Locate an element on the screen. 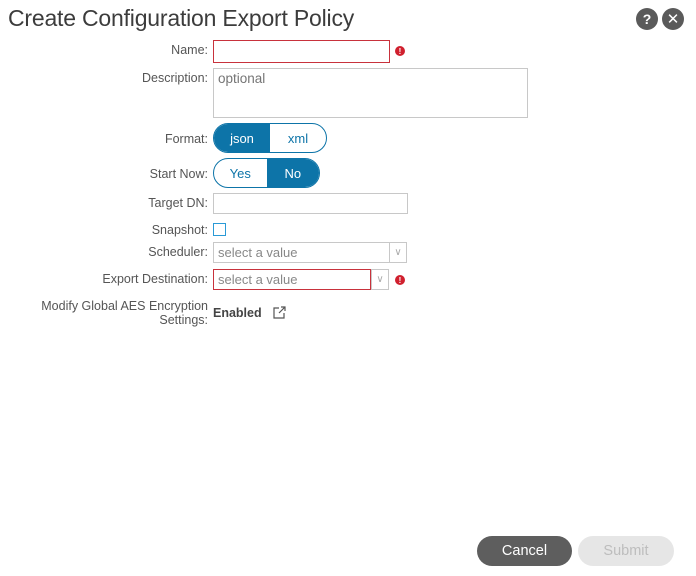  format-label: Format: is located at coordinates (186, 139).